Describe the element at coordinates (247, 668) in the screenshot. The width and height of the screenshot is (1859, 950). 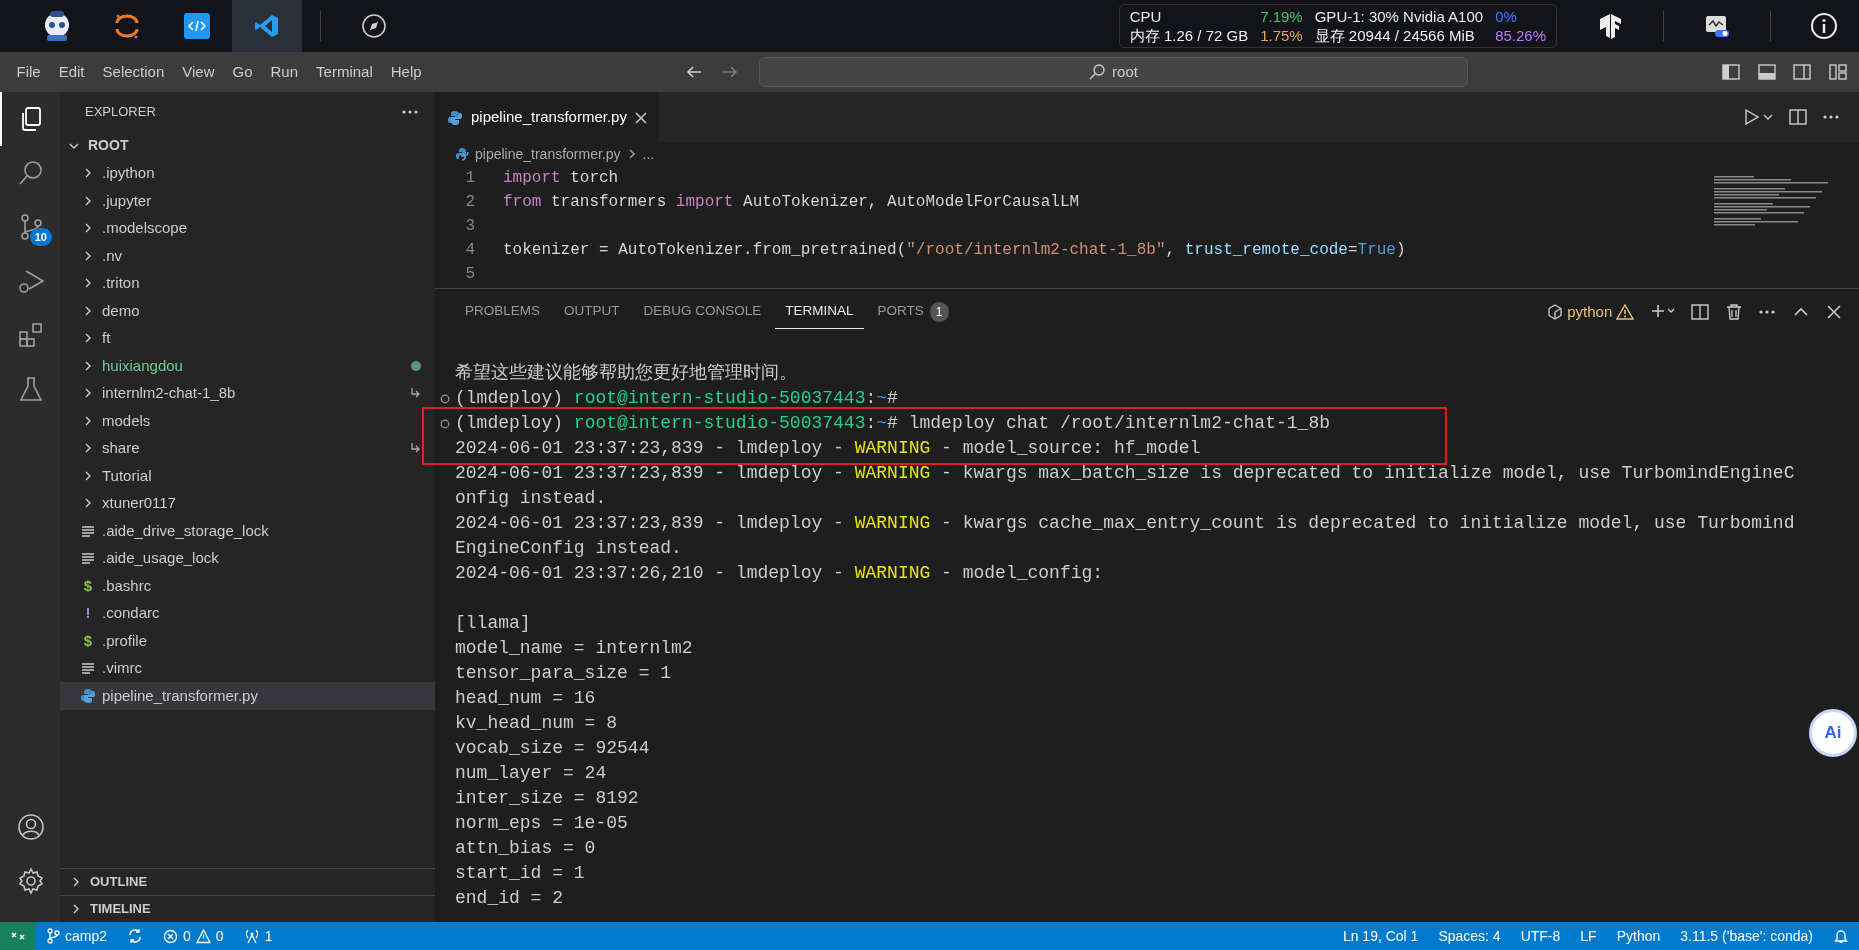
I see `file-tree-item: .vimrc` at that location.